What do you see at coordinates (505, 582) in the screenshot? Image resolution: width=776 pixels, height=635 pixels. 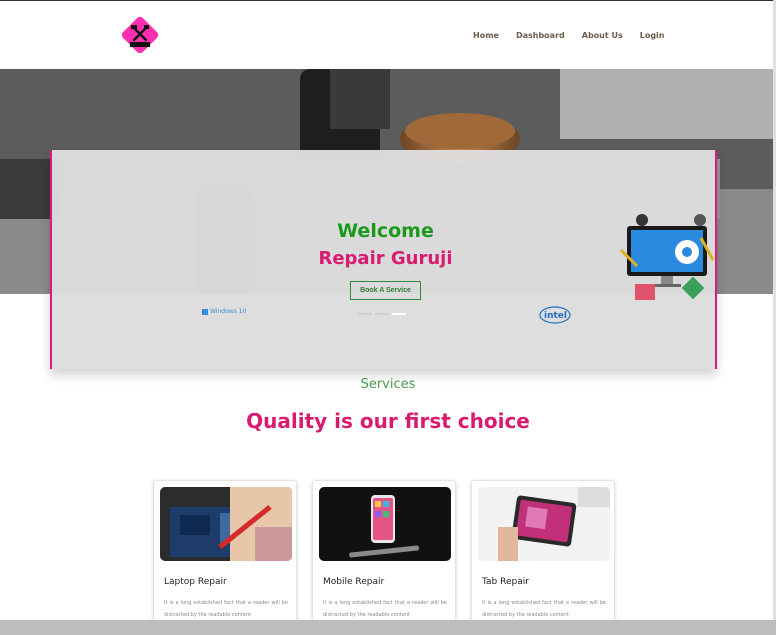 I see `card-title: Tab Repair` at bounding box center [505, 582].